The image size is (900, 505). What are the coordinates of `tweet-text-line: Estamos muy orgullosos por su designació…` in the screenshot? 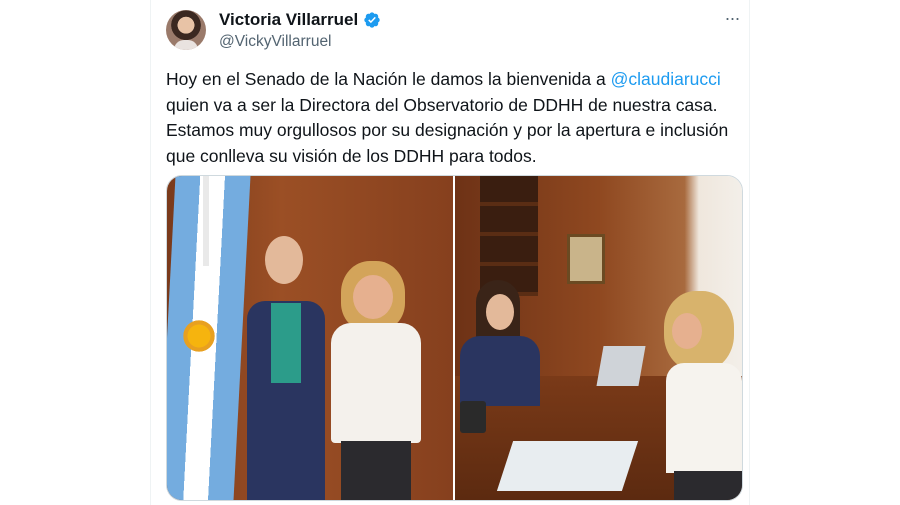 It's located at (447, 130).